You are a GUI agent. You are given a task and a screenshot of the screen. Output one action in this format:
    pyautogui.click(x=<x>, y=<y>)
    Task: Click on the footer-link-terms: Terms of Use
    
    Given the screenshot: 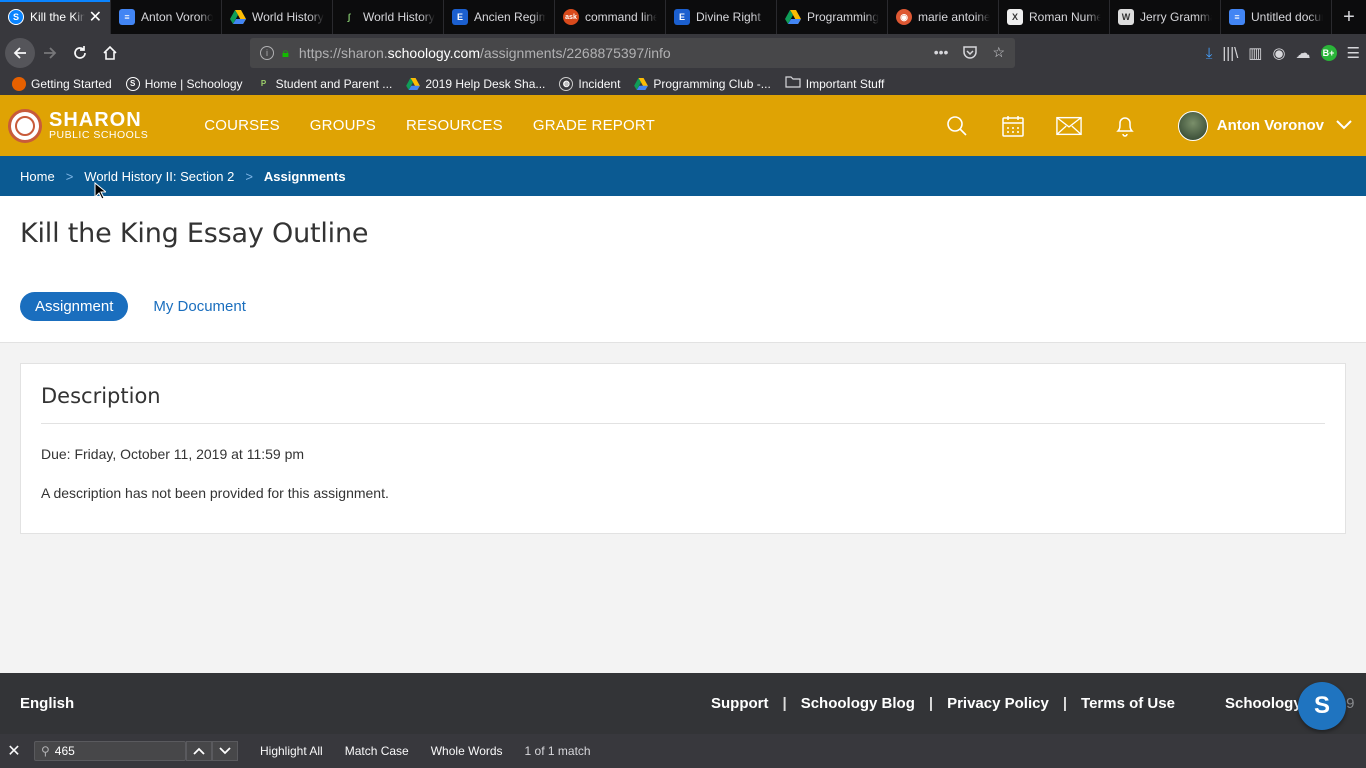 What is the action you would take?
    pyautogui.click(x=1128, y=703)
    